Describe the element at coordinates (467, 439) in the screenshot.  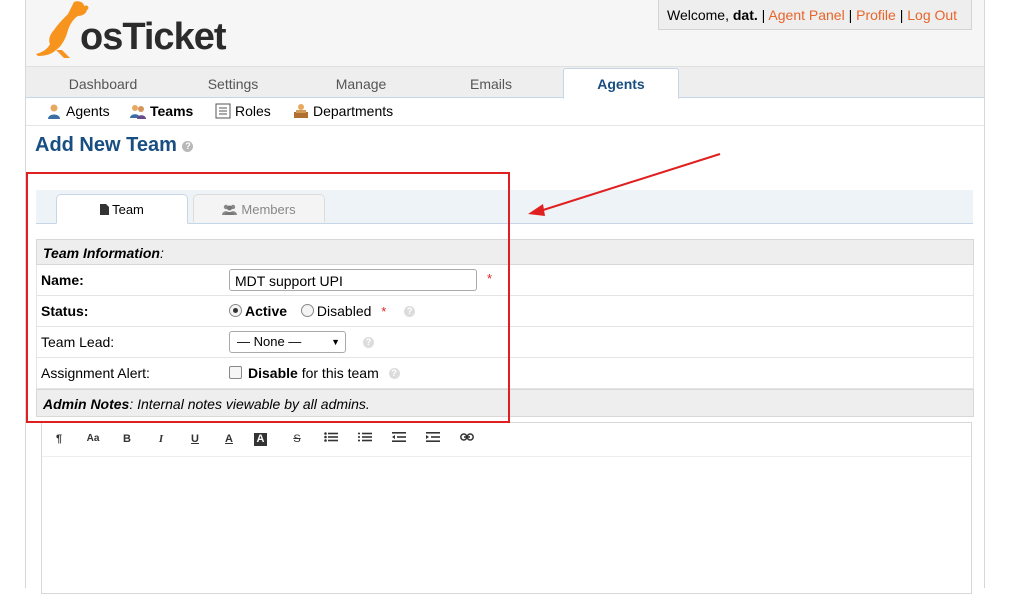
I see `link-icon` at that location.